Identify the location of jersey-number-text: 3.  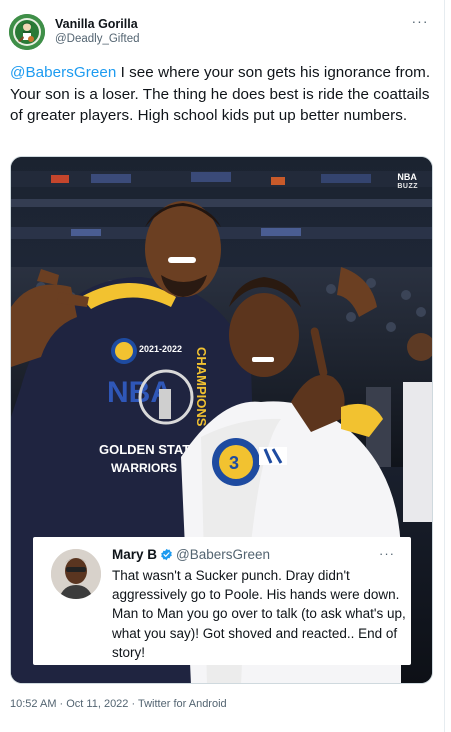
(234, 463).